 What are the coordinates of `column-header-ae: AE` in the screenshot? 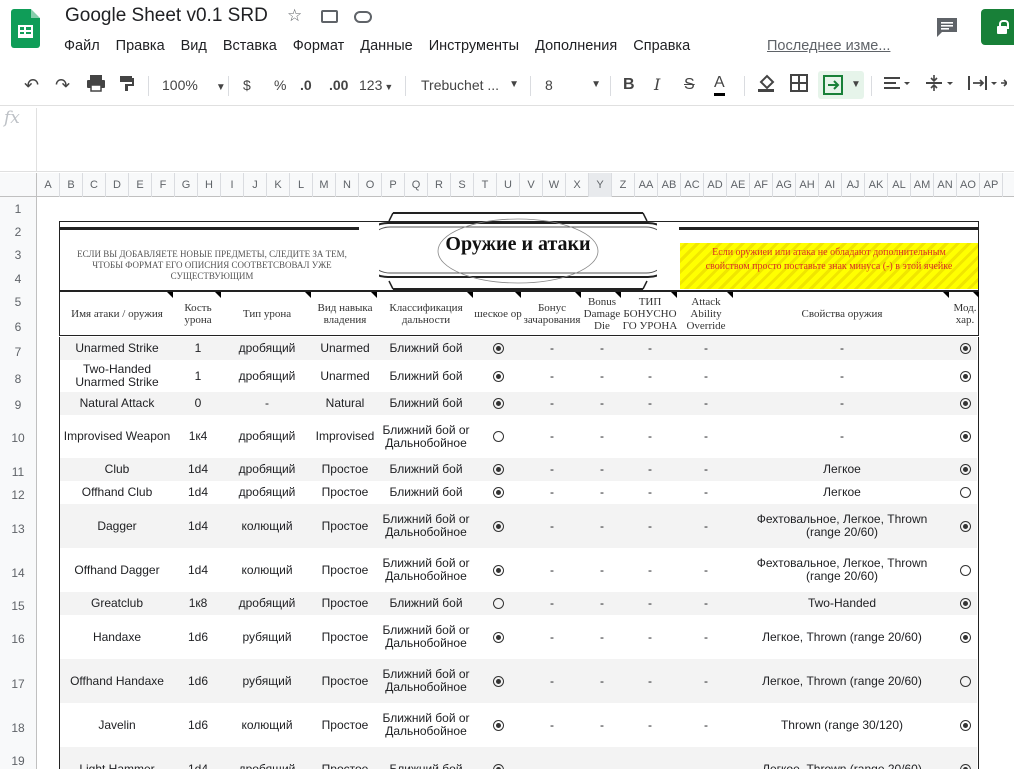 It's located at (738, 185).